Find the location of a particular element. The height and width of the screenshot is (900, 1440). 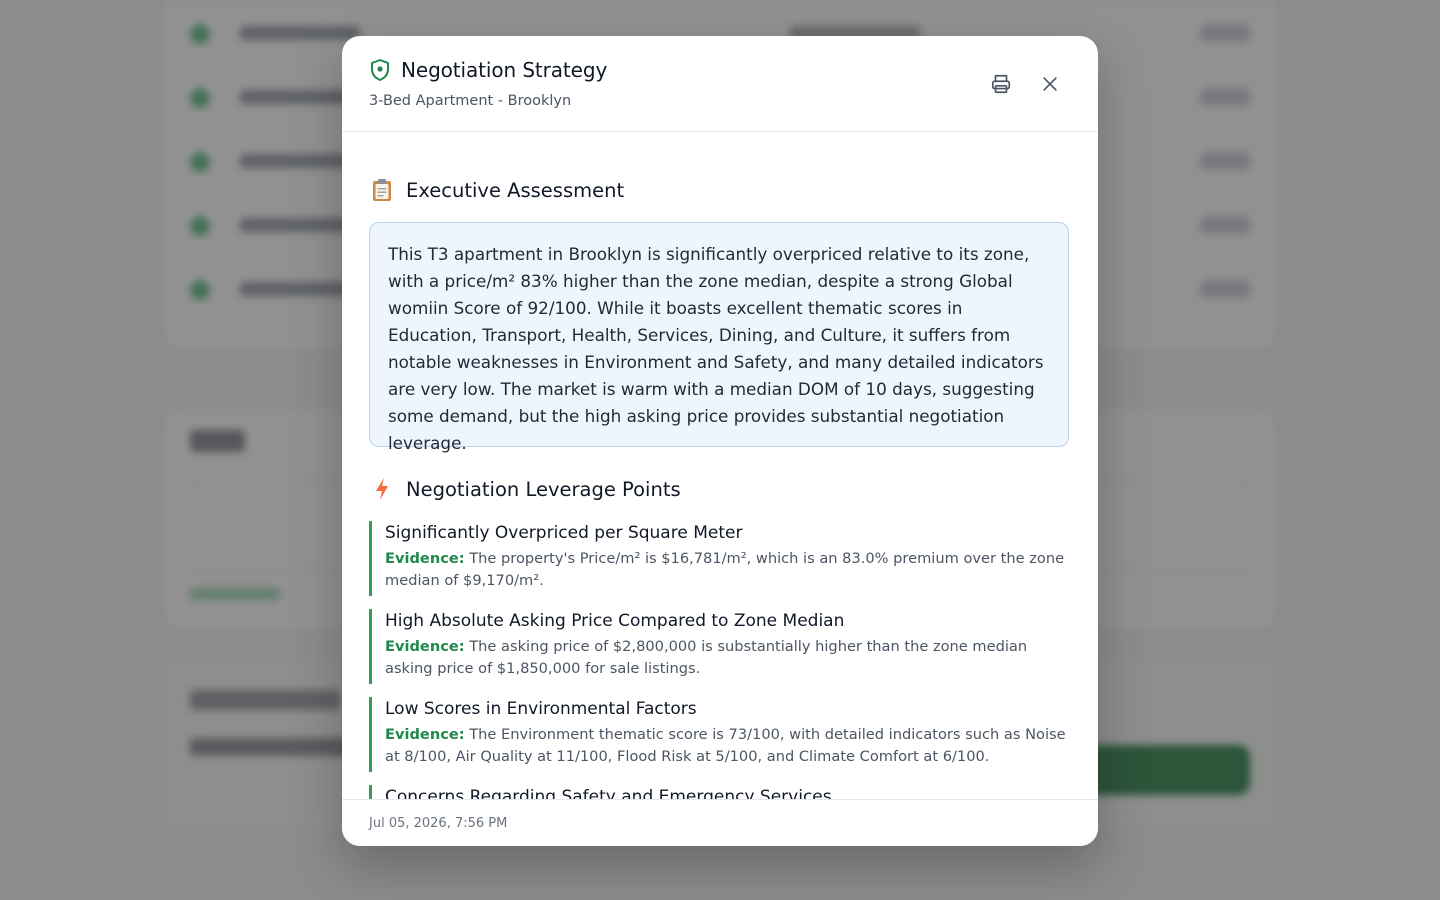

modal-subtitle: 3-Bed Apartment - Brooklyn is located at coordinates (470, 101).